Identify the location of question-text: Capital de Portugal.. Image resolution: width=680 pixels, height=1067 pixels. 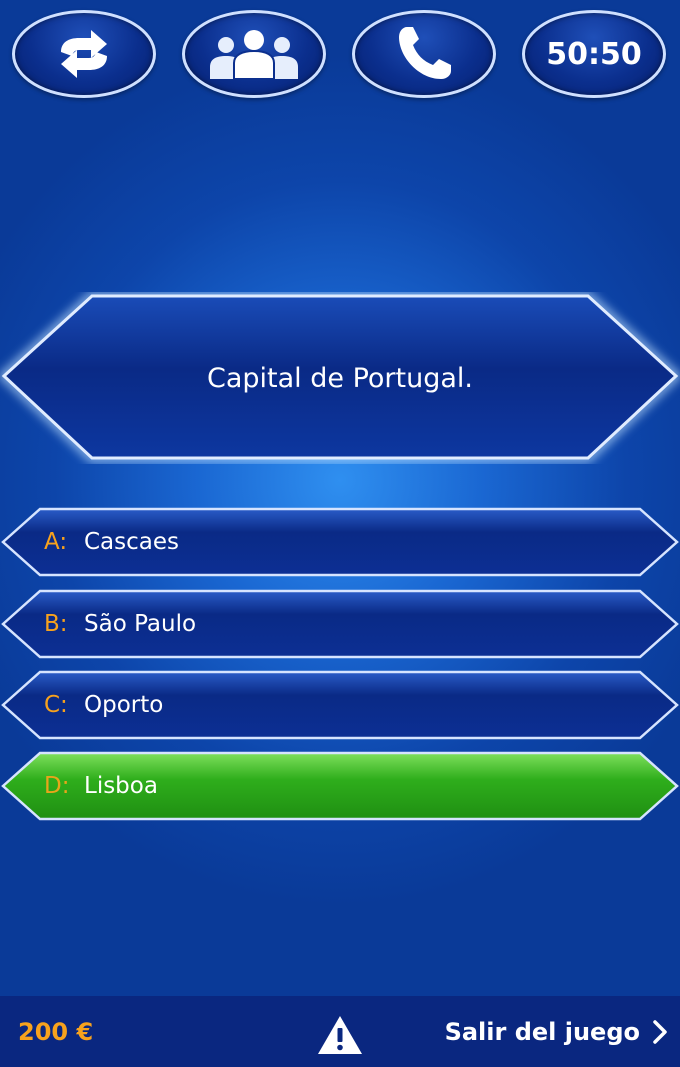
(340, 378).